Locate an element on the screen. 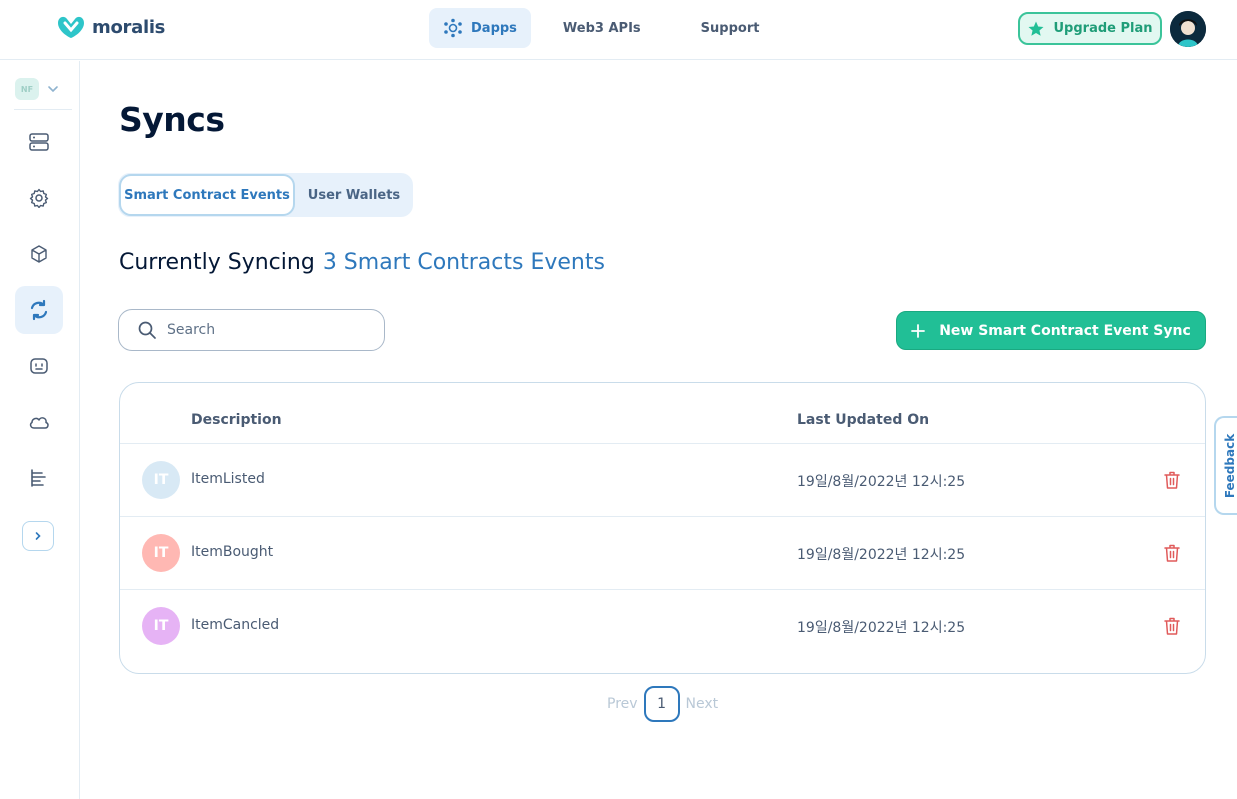 The height and width of the screenshot is (799, 1237). tab-user-wallets: User Wallets is located at coordinates (354, 195).